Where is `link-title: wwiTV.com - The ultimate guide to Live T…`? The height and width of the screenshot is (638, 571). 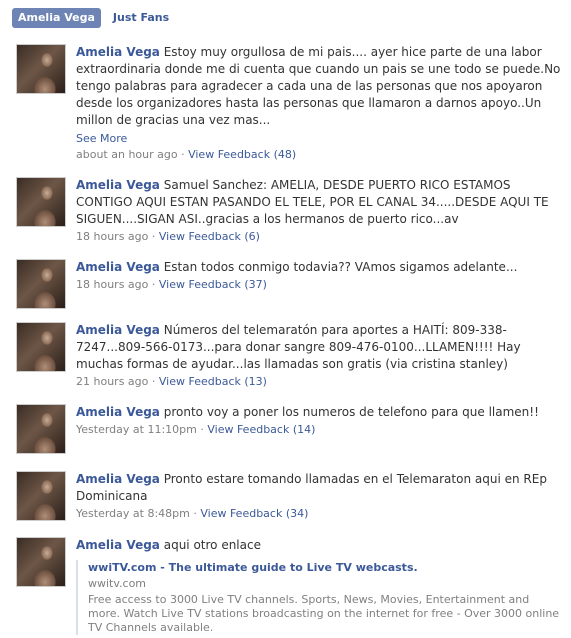 link-title: wwiTV.com - The ultimate guide to Live T… is located at coordinates (326, 567).